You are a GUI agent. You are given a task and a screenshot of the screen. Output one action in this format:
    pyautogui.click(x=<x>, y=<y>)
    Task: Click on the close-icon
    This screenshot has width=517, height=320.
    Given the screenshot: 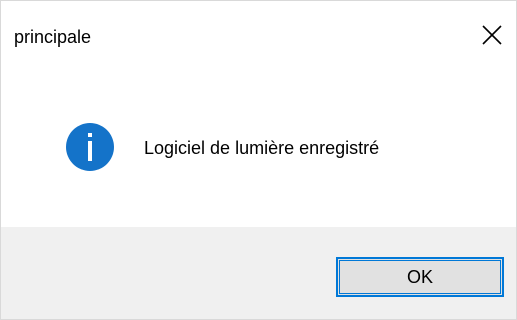 What is the action you would take?
    pyautogui.click(x=492, y=35)
    